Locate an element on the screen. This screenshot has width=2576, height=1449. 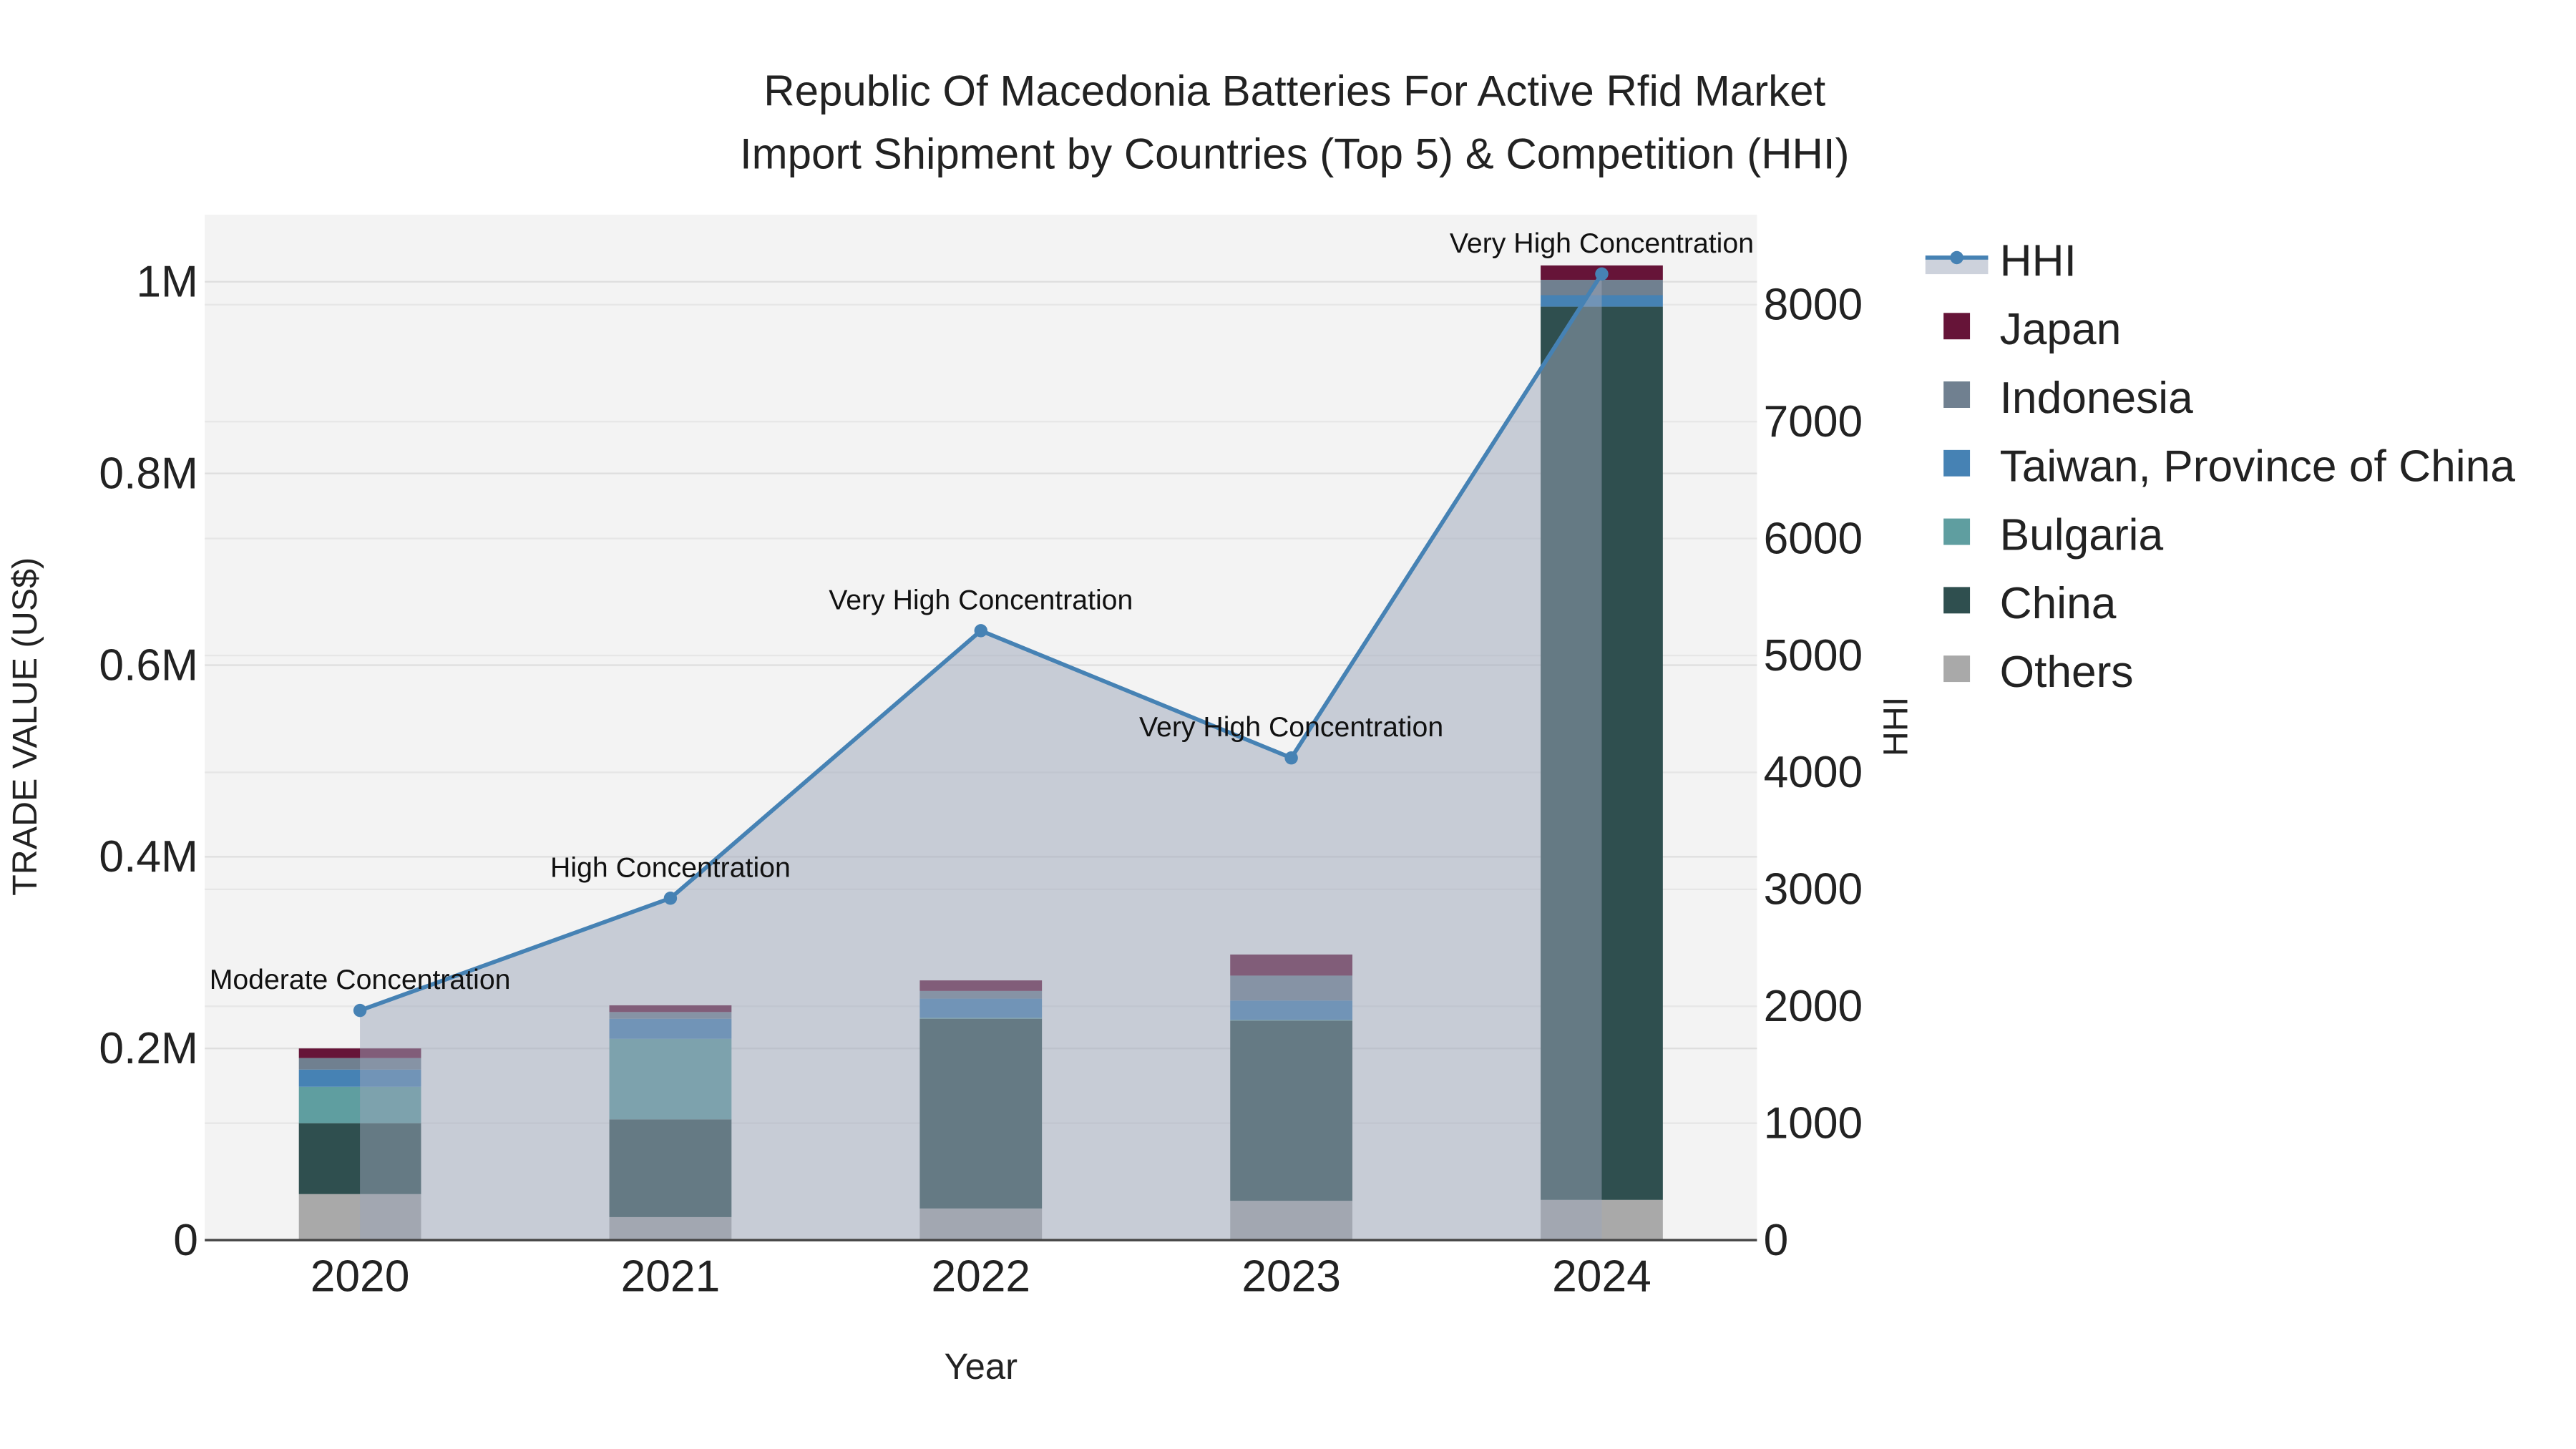
legend-label: Japan is located at coordinates (2061, 329).